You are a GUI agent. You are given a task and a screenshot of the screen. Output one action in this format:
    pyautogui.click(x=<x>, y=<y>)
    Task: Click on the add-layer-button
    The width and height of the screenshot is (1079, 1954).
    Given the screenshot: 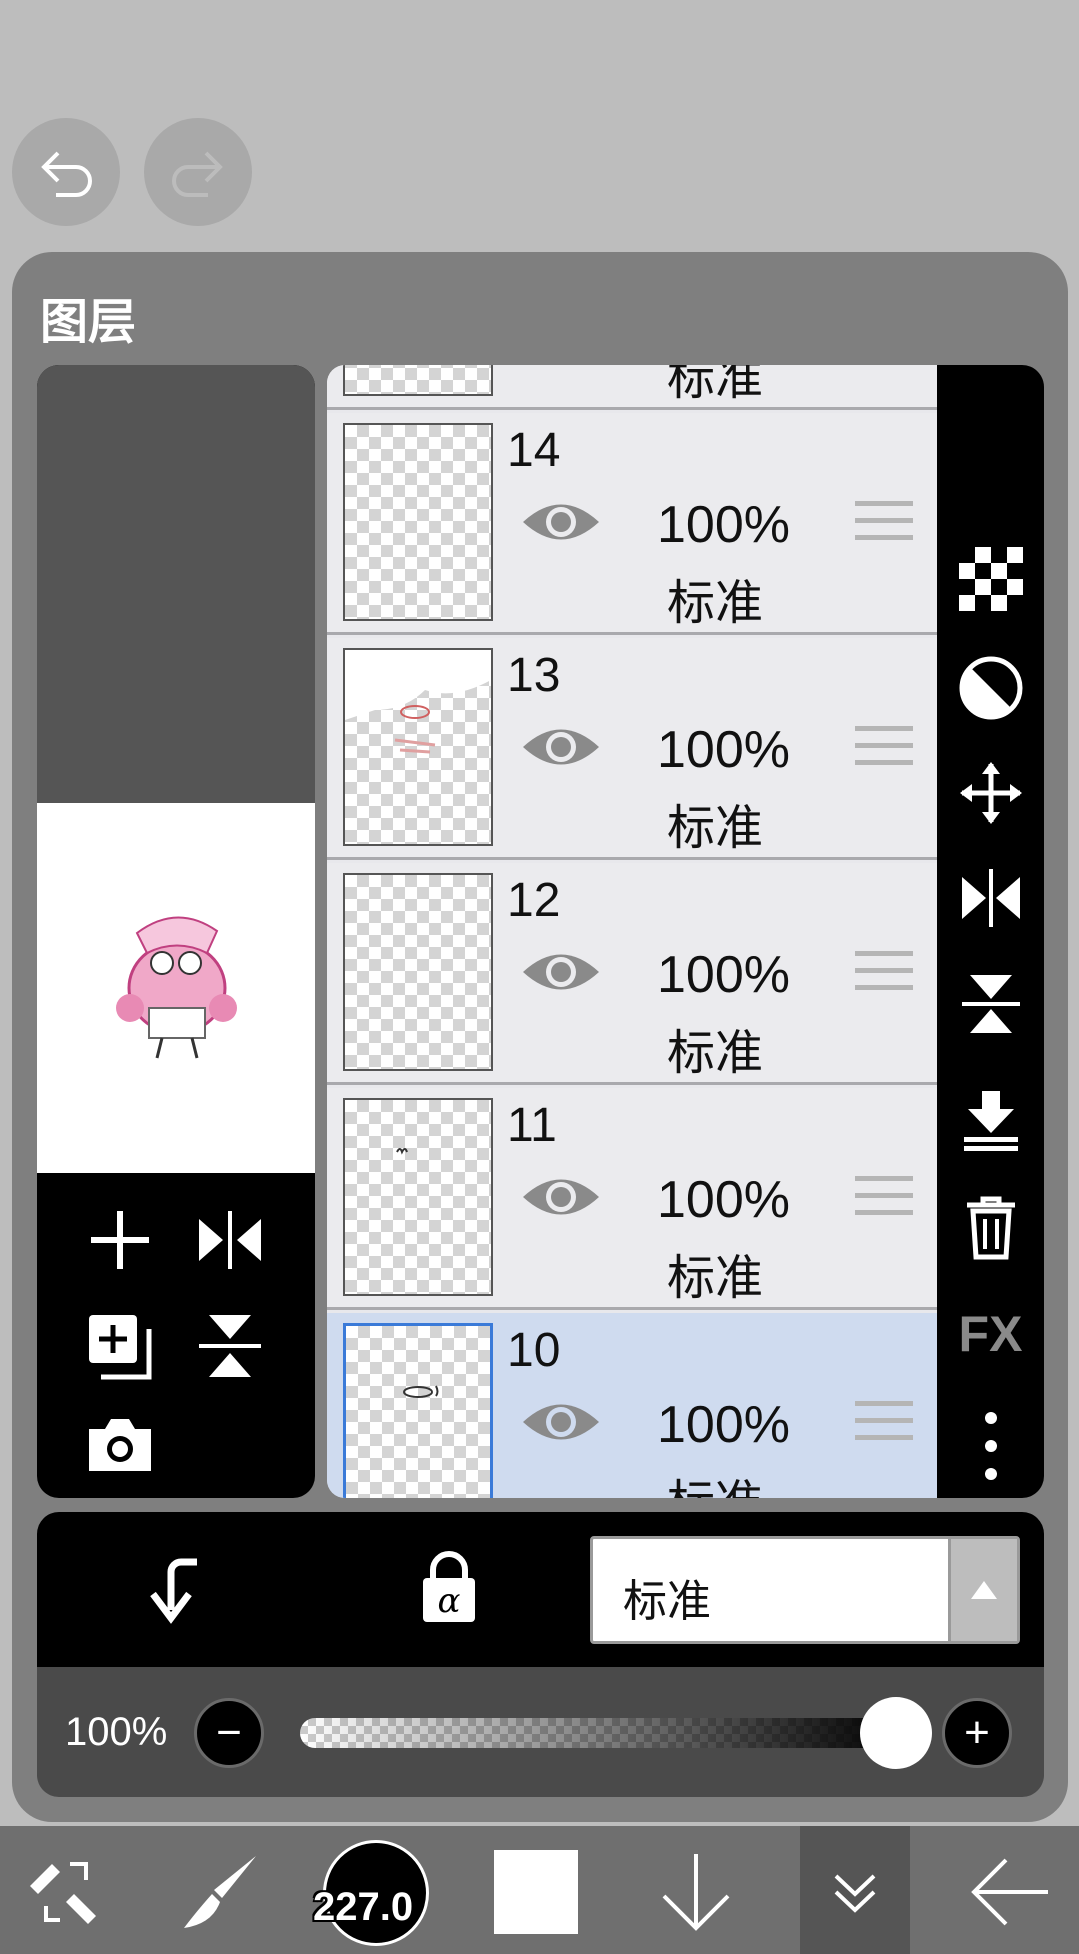 What is the action you would take?
    pyautogui.click(x=120, y=1242)
    